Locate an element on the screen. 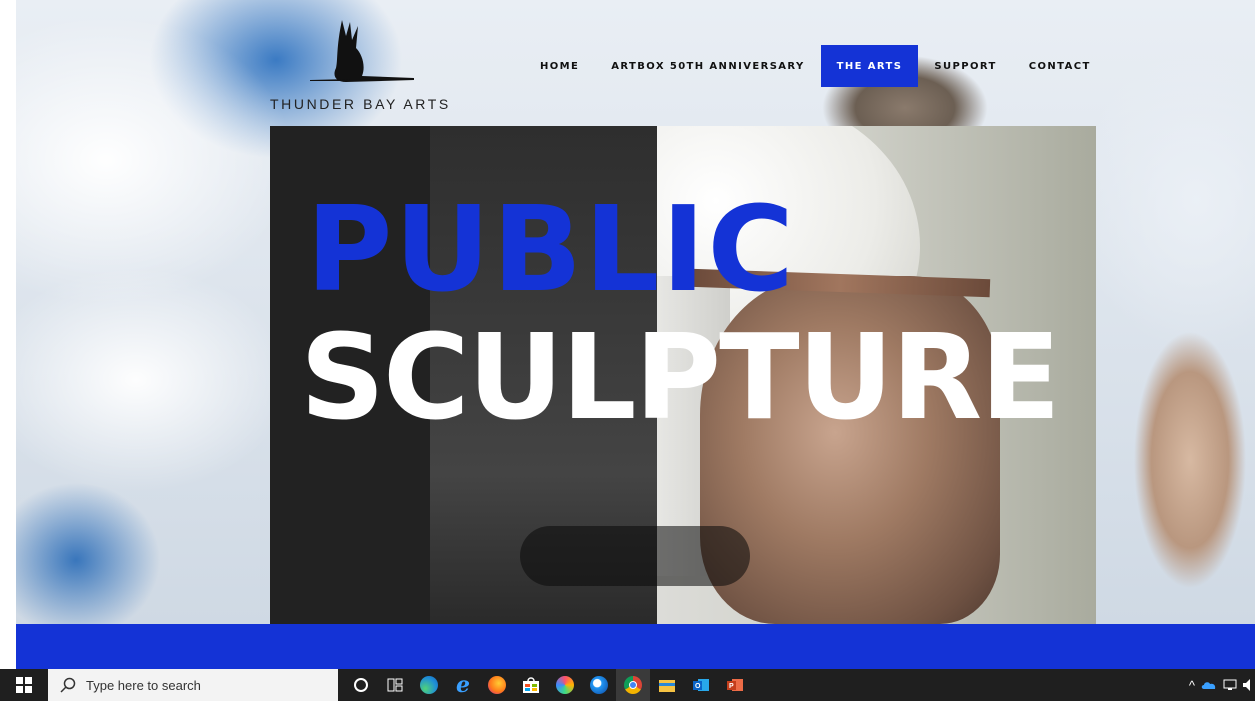  task-view-icon is located at coordinates (395, 685).